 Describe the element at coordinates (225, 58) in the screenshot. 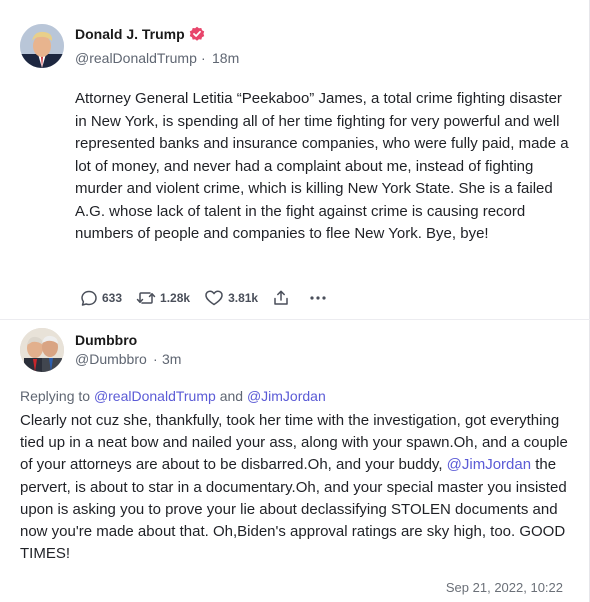

I see `post-time: 18m` at that location.